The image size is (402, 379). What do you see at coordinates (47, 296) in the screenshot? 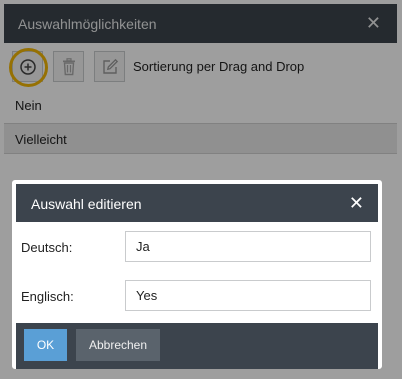
I see `english-label: Englisch:` at bounding box center [47, 296].